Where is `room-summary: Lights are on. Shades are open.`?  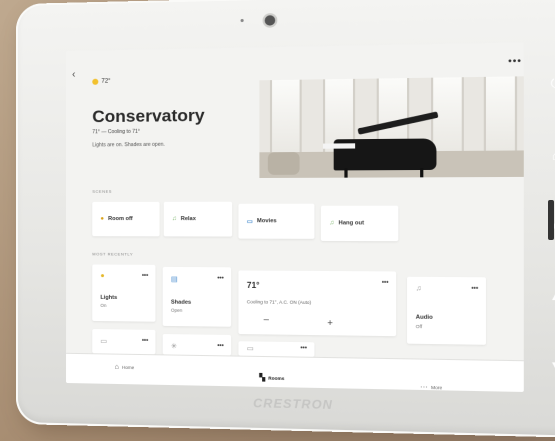 room-summary: Lights are on. Shades are open. is located at coordinates (128, 145).